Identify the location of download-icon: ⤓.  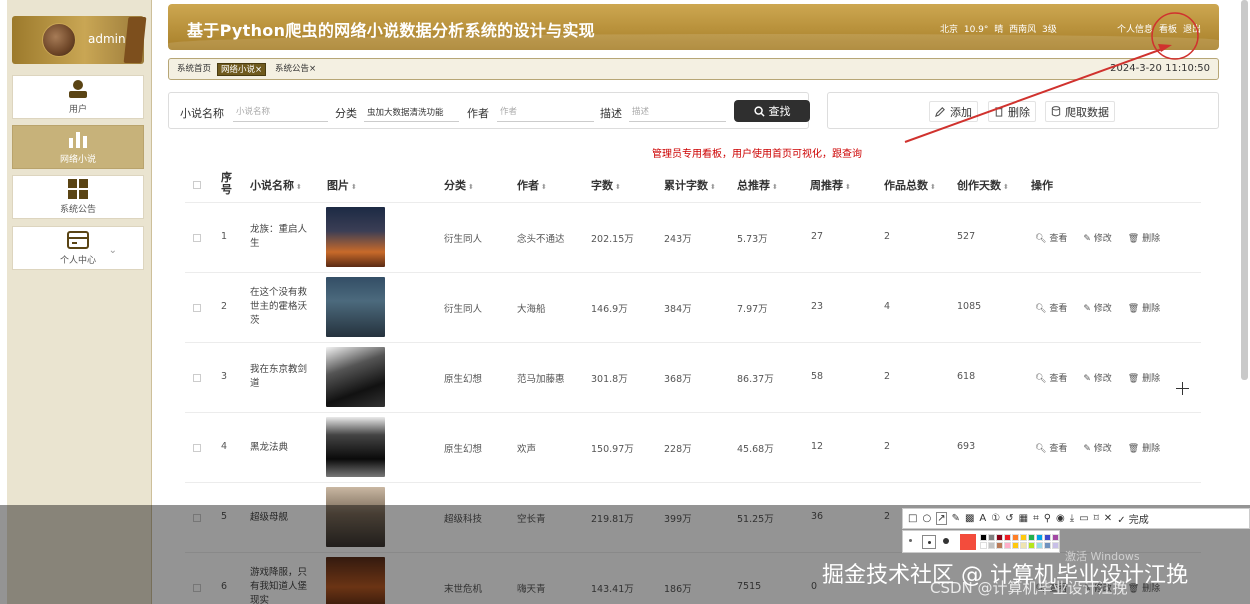
(1072, 518).